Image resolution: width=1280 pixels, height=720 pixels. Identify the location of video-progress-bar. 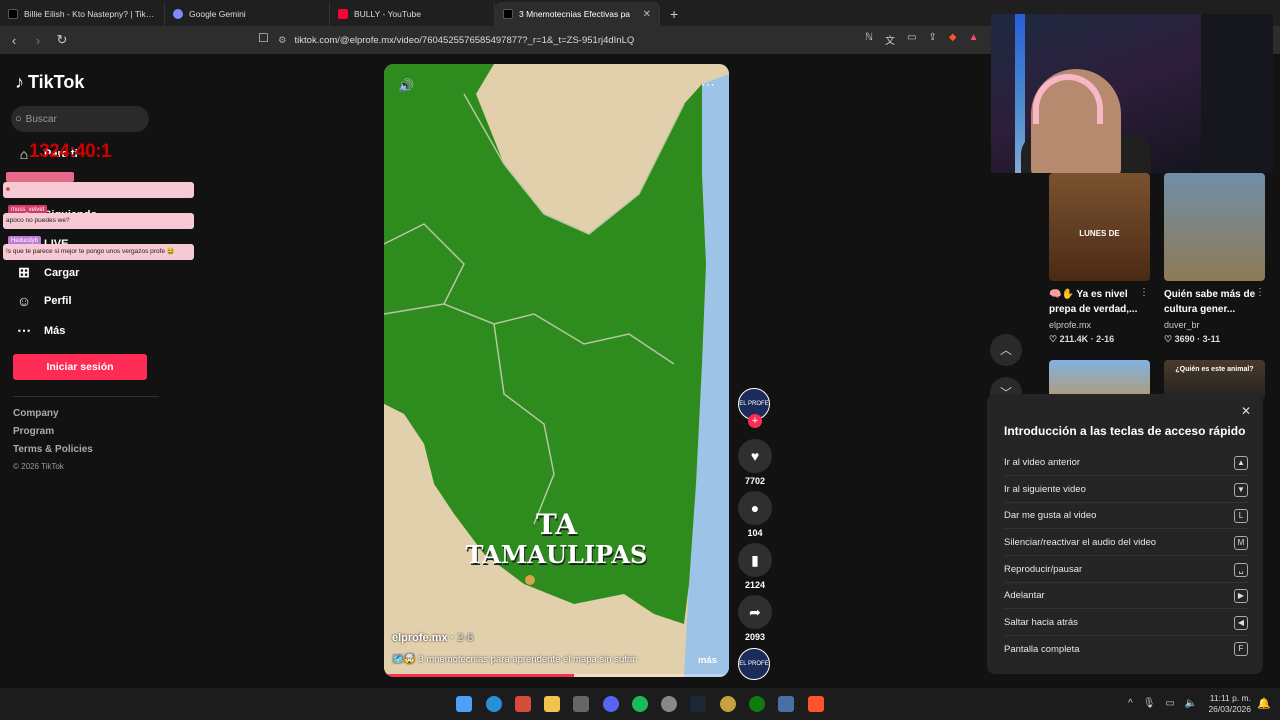
(556, 675).